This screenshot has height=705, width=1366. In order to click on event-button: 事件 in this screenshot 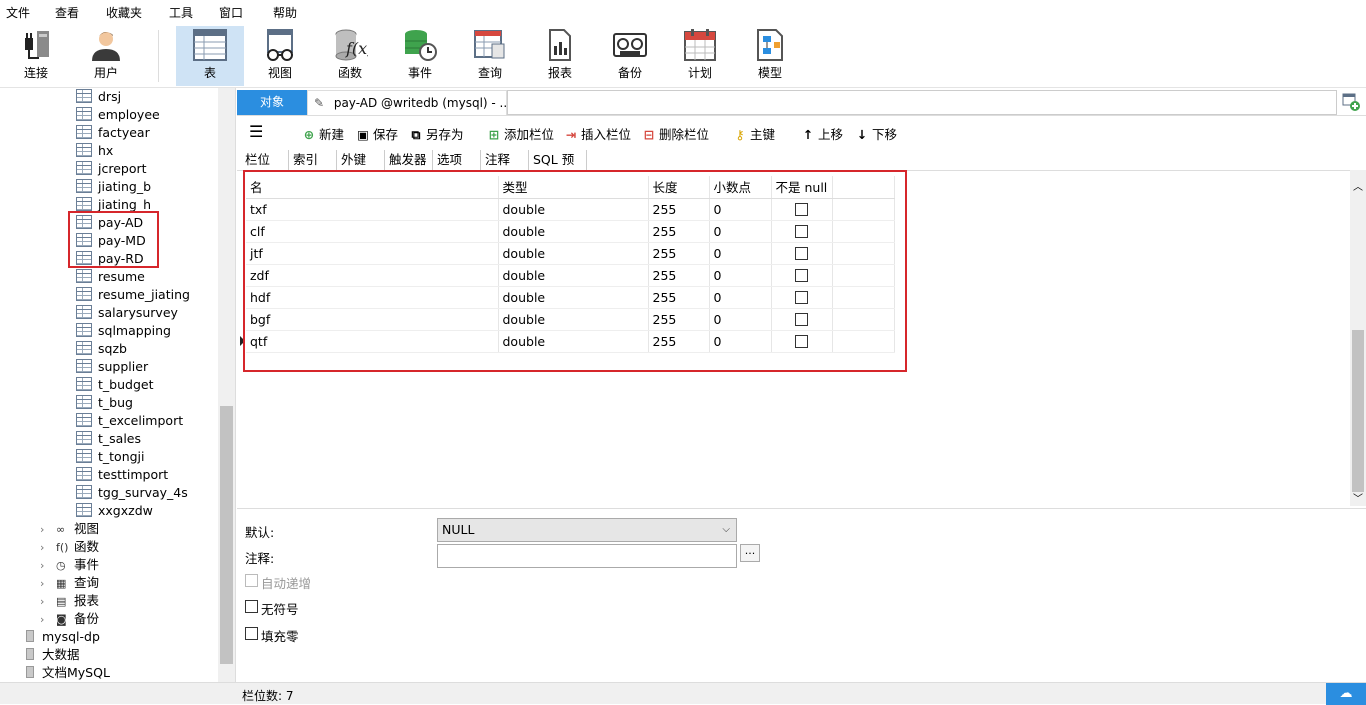, I will do `click(420, 56)`.